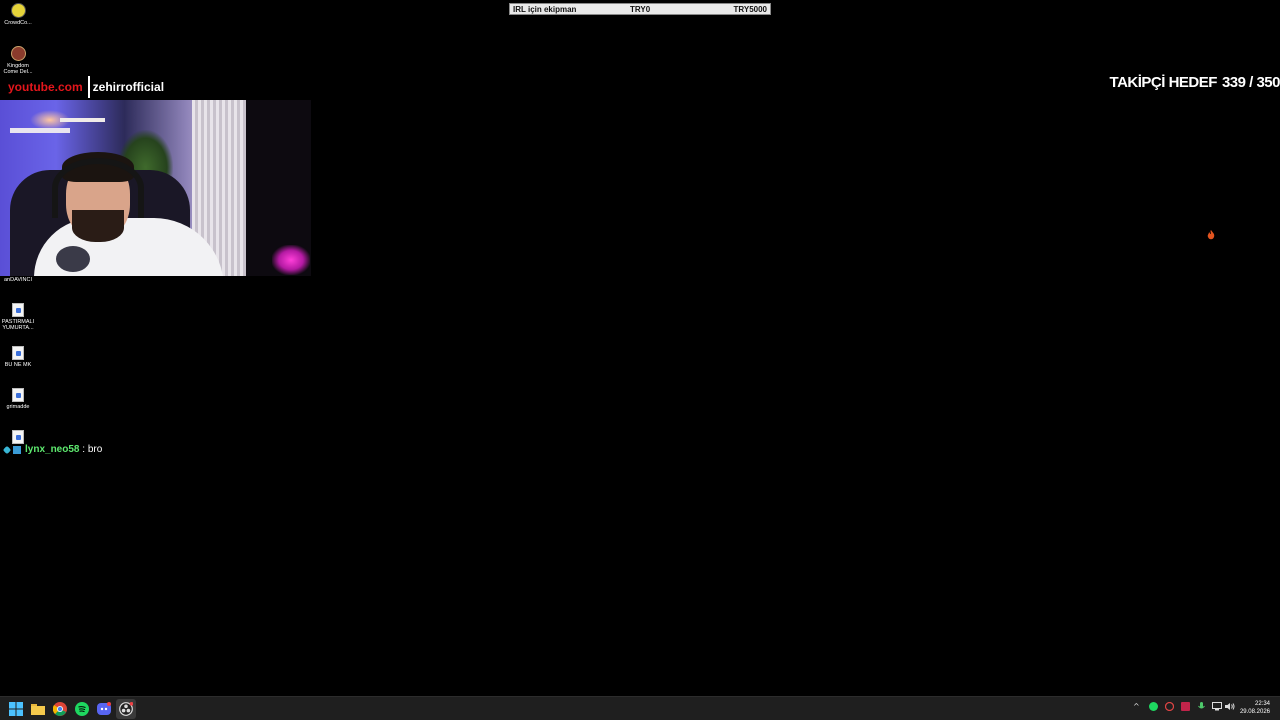 This screenshot has height=720, width=1280. What do you see at coordinates (18, 10) in the screenshot?
I see `crowd-app-icon` at bounding box center [18, 10].